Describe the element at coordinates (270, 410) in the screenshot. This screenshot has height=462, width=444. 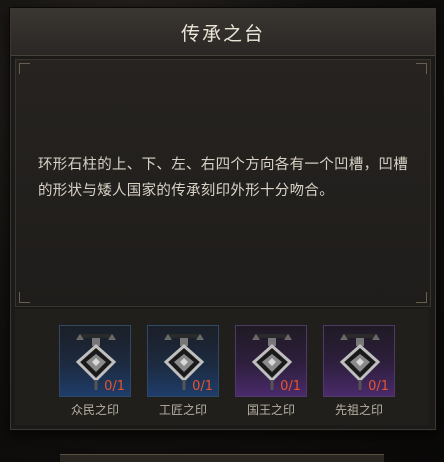
I see `seal-name: 国王之印` at that location.